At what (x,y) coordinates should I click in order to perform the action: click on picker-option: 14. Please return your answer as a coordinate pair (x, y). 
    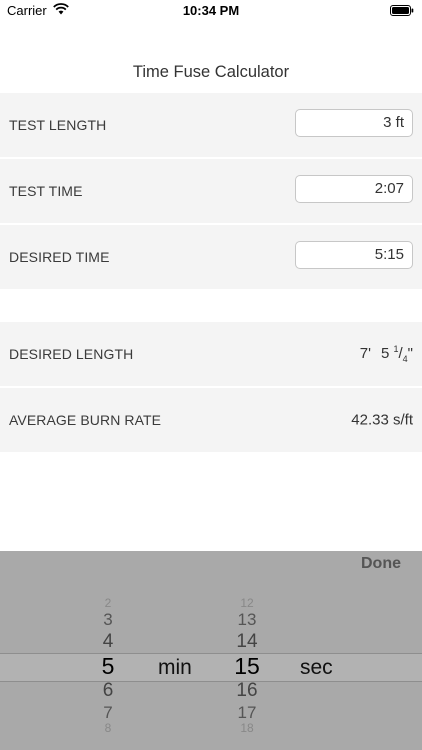
    Looking at the image, I should click on (247, 641).